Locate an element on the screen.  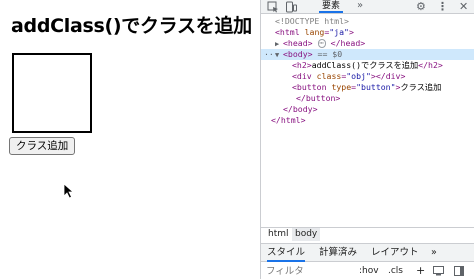
dom-line-button: <button type="button">クラス追加 is located at coordinates (366, 87).